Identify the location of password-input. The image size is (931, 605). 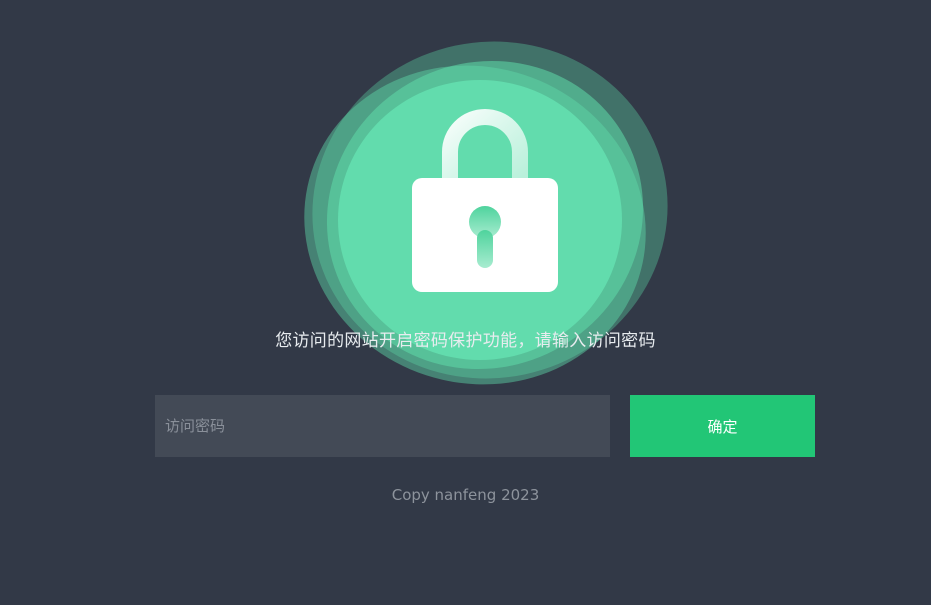
(382, 426).